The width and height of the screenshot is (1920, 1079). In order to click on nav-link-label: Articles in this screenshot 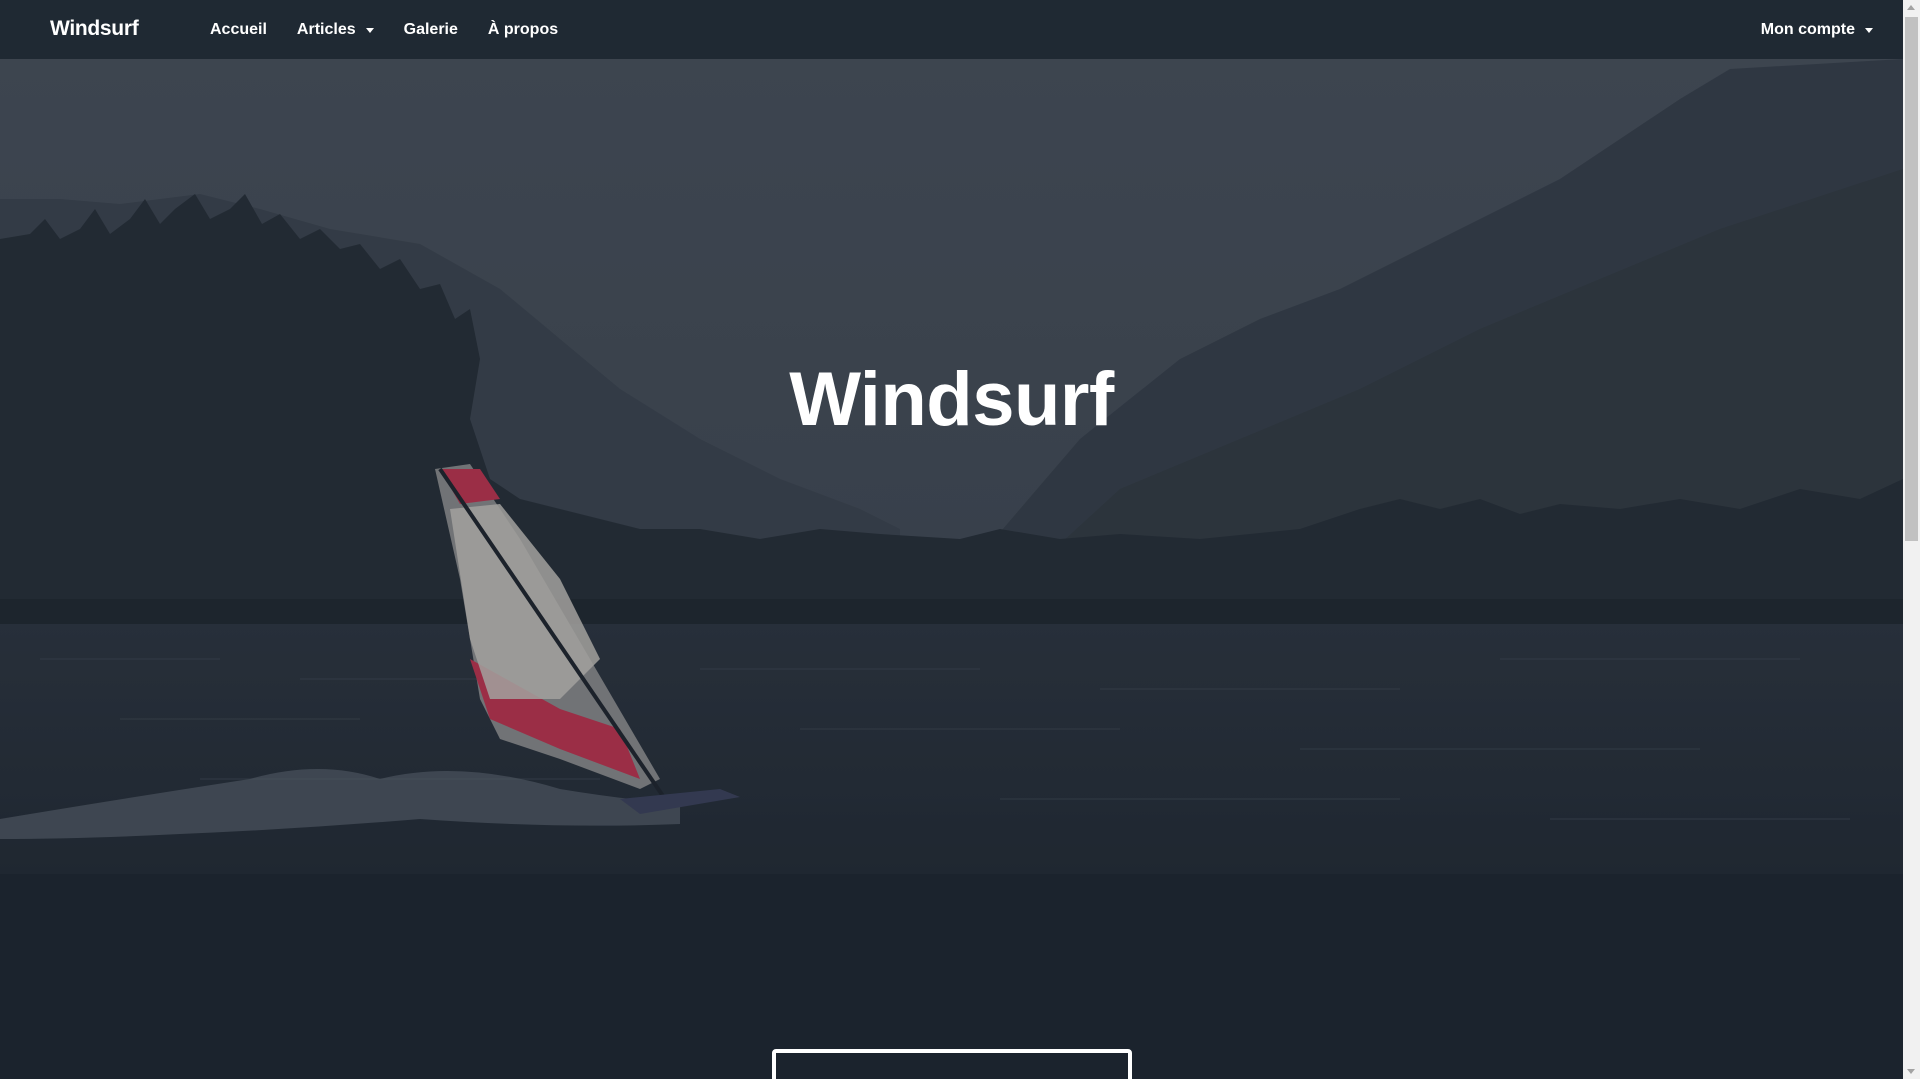, I will do `click(326, 29)`.